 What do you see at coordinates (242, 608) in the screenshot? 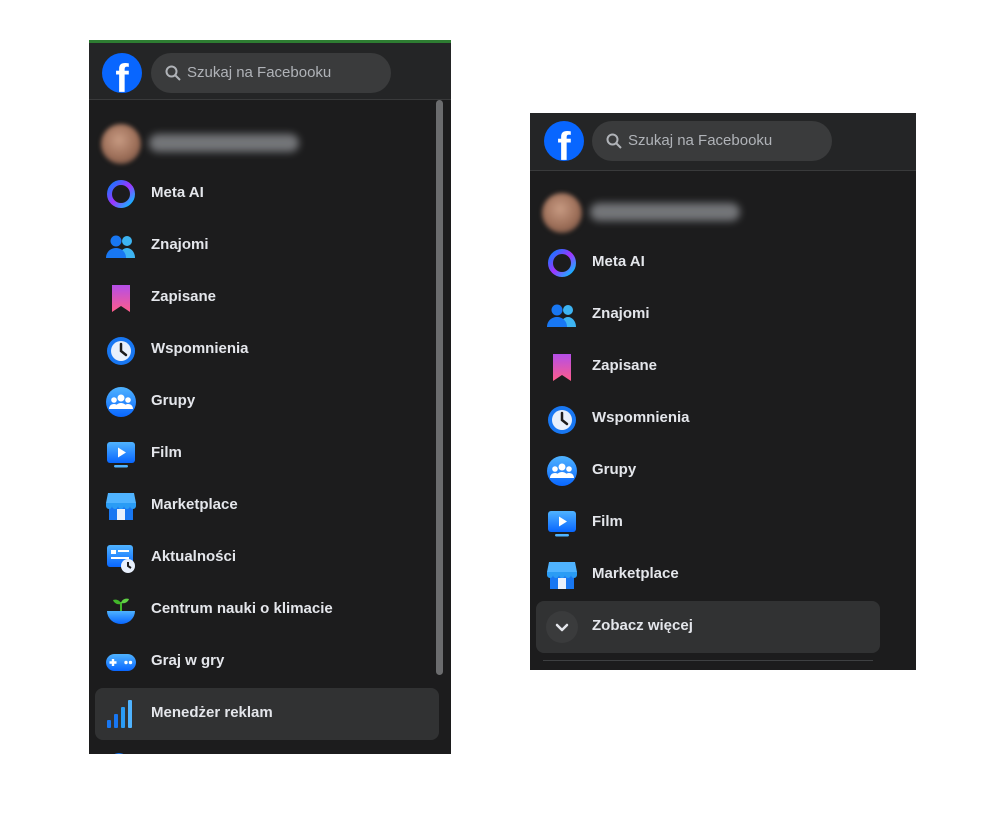
I see `sidebar-item-label: Centrum nauki o klimacie` at bounding box center [242, 608].